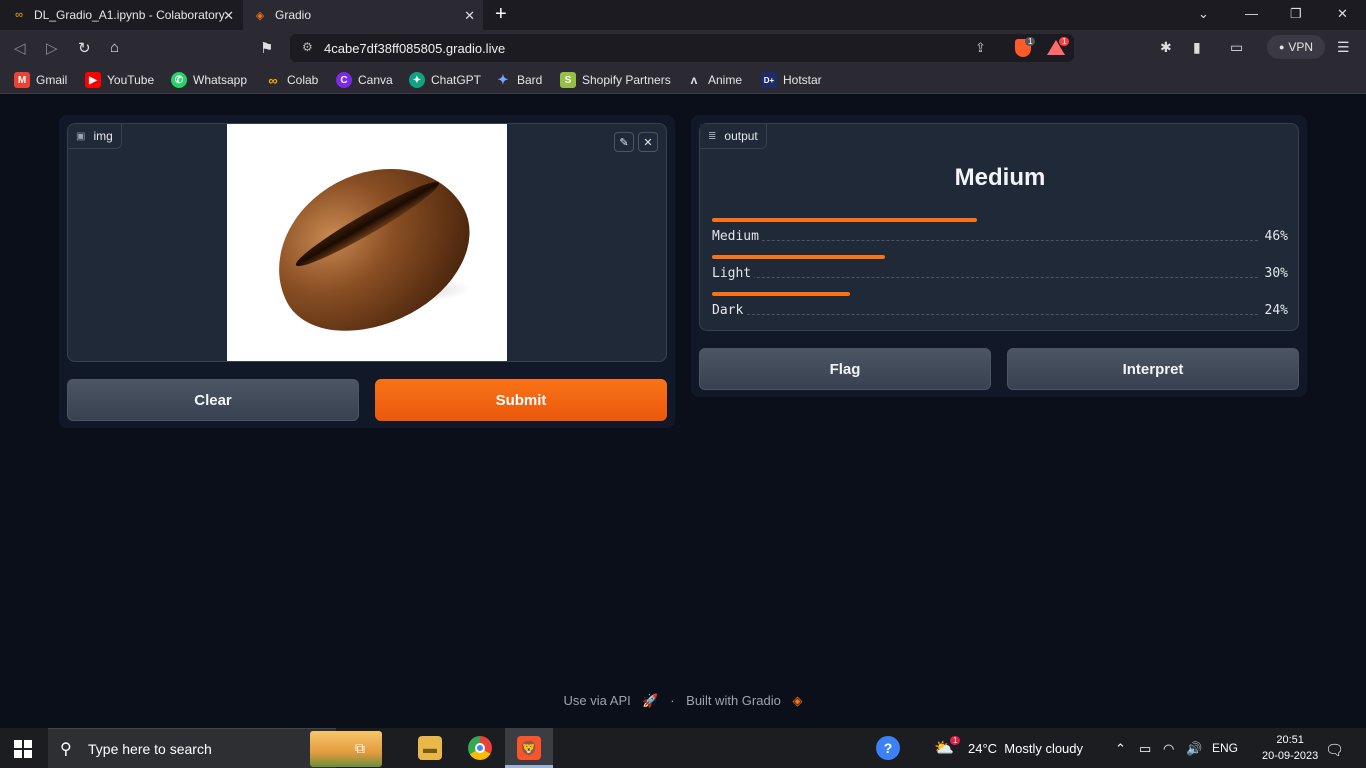 This screenshot has width=1366, height=768. What do you see at coordinates (131, 80) in the screenshot?
I see `bookmark-label: YouTube` at bounding box center [131, 80].